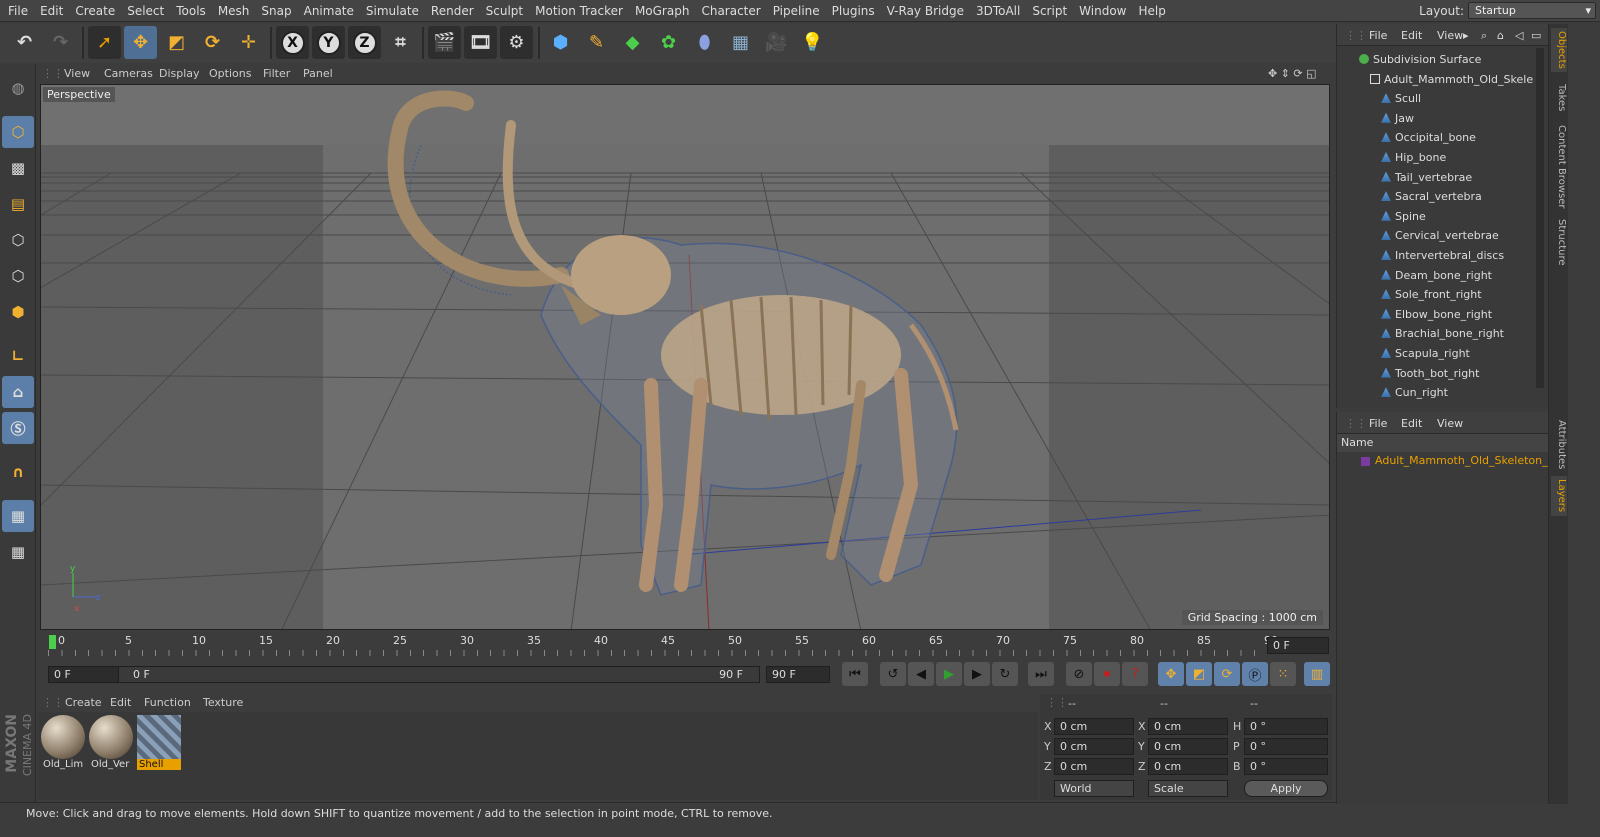  I want to click on object-tree-item: Adult_Mammoth_Old_Skeleton, so click(1435, 80).